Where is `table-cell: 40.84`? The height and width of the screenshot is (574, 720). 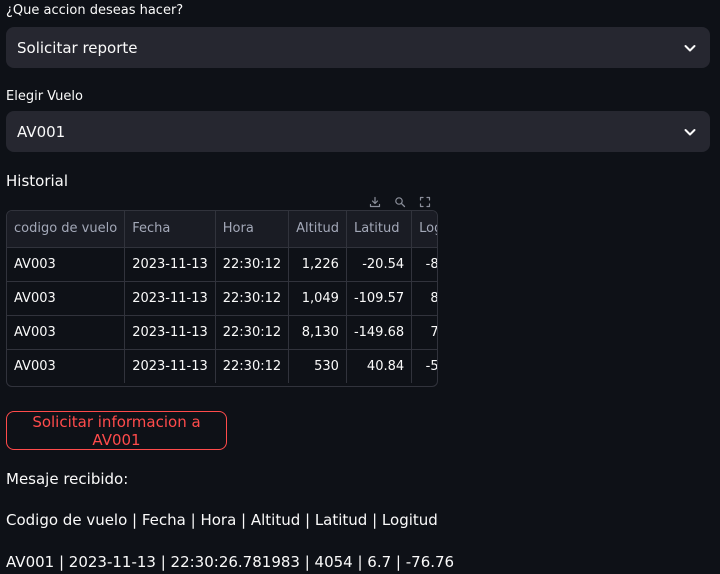
table-cell: 40.84 is located at coordinates (379, 366).